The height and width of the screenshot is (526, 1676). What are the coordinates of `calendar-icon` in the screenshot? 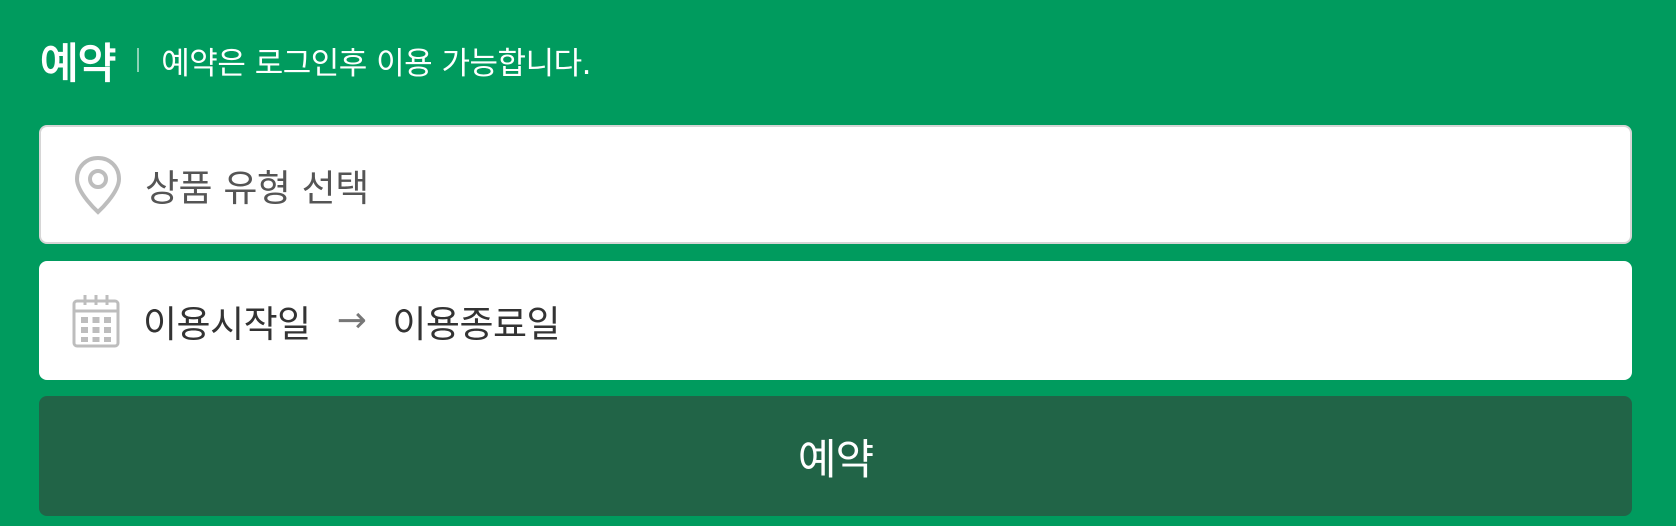 It's located at (96, 320).